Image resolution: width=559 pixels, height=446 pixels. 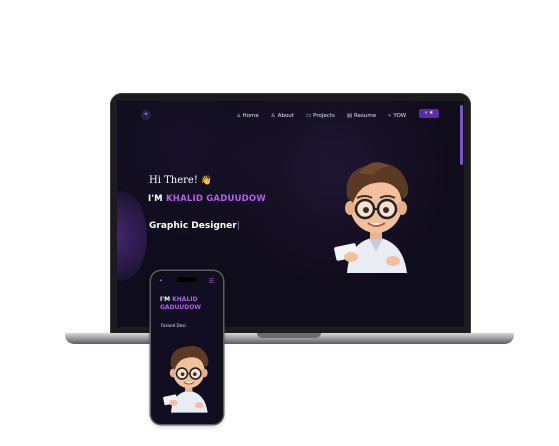 I want to click on nav-item-projects: ▭ Projects, so click(x=320, y=116).